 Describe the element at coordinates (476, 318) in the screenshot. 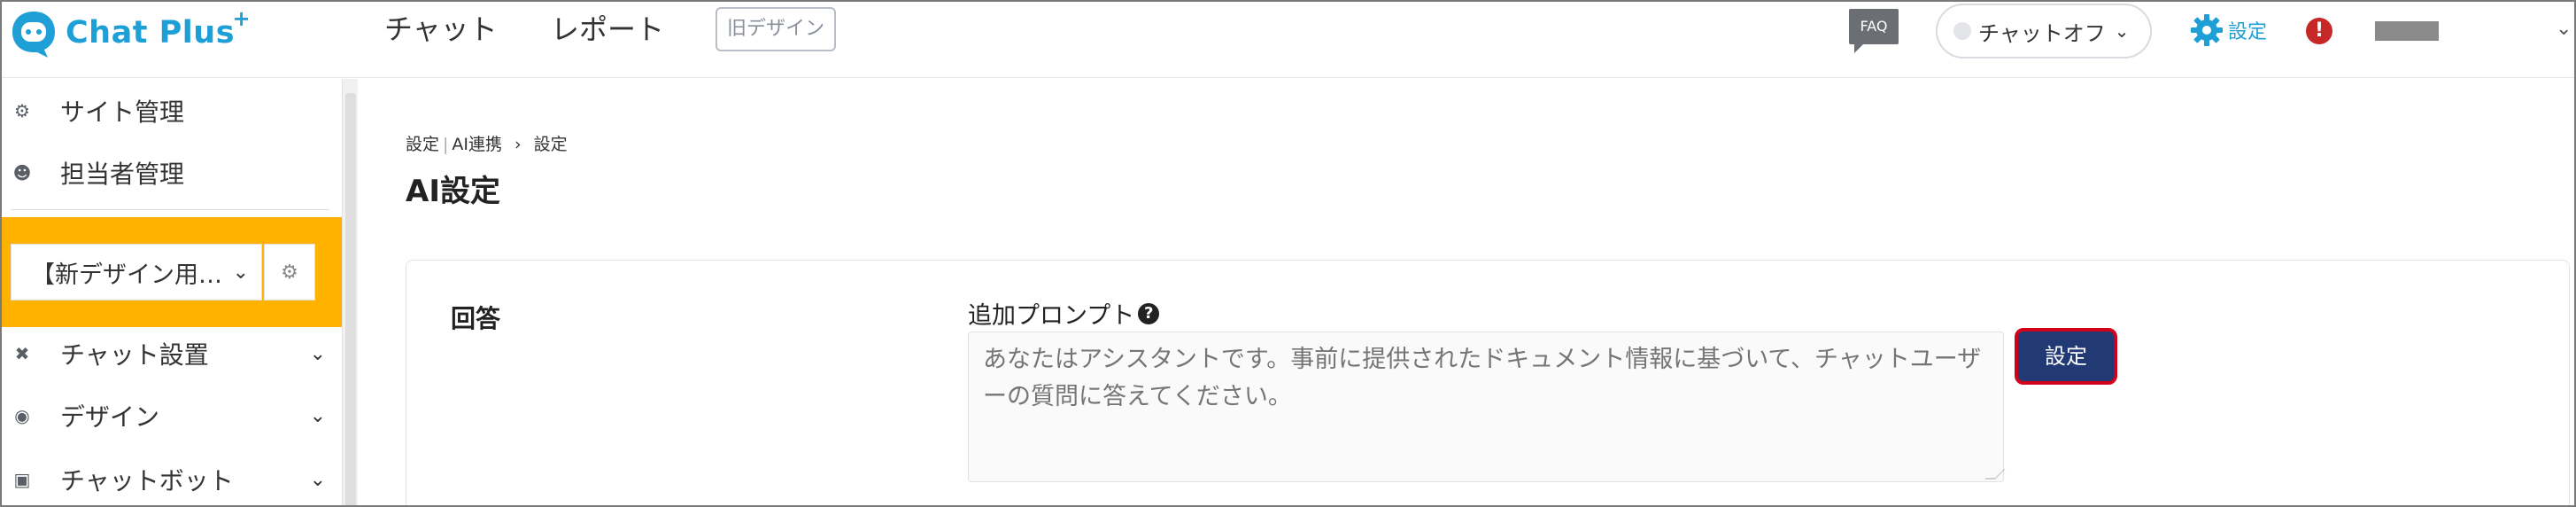

I see `section-label: 回答` at that location.